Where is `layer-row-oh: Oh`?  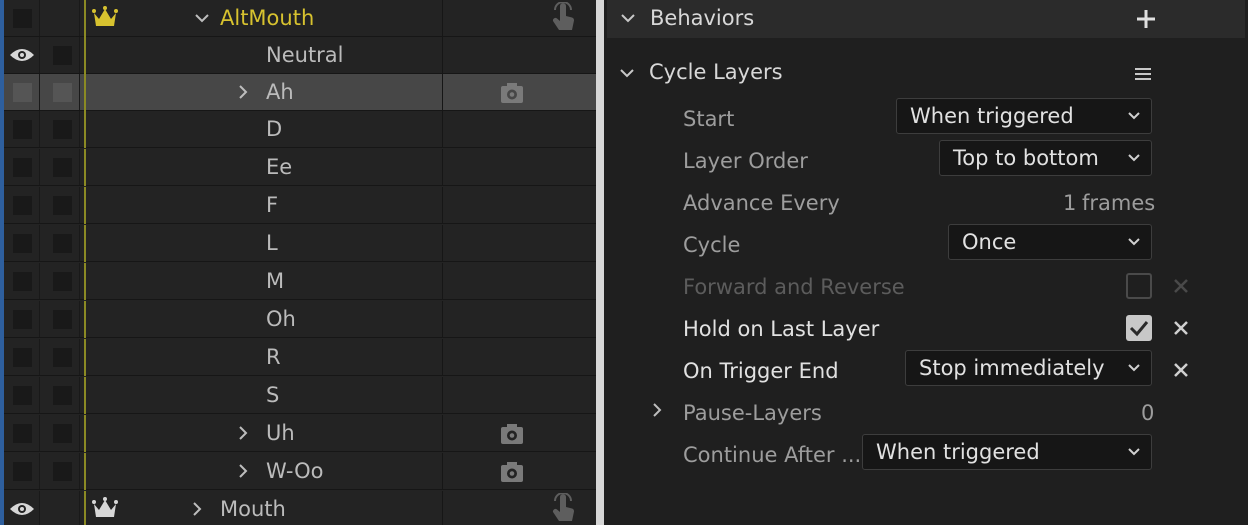
layer-row-oh: Oh is located at coordinates (300, 319).